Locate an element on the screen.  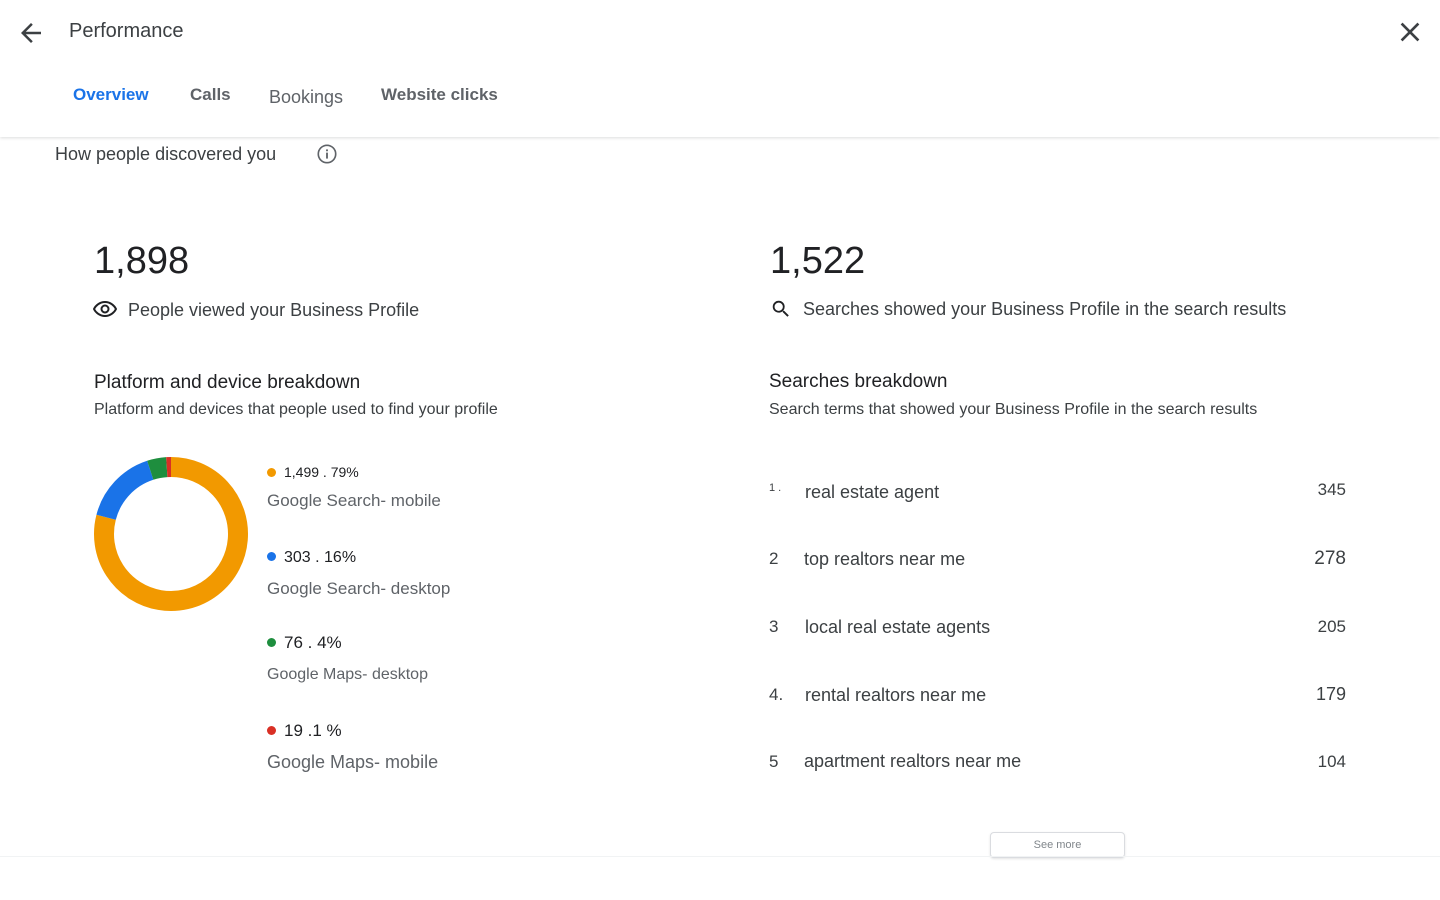
info-icon is located at coordinates (327, 154).